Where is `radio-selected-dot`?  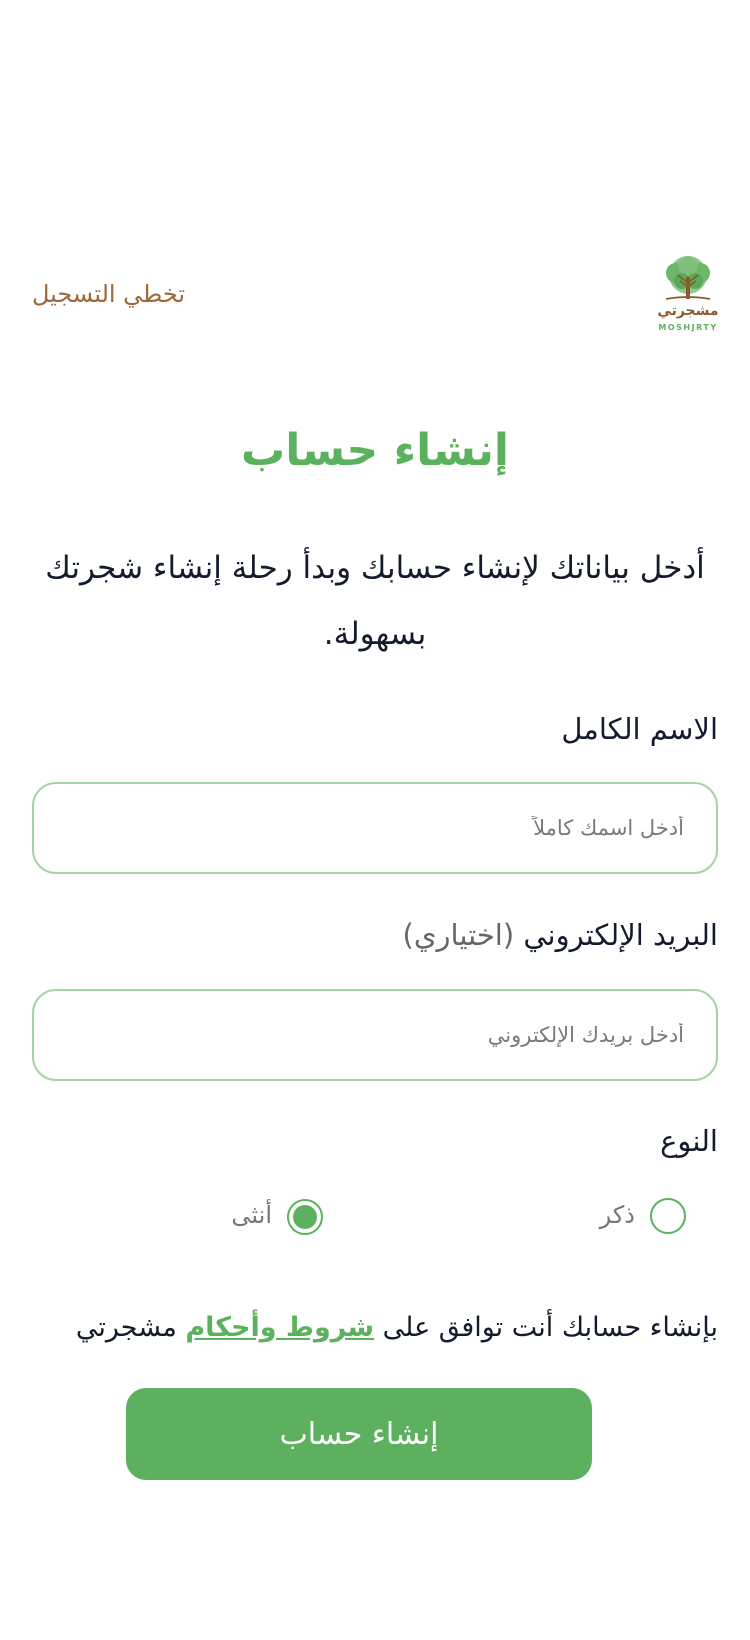
radio-selected-dot is located at coordinates (305, 1217).